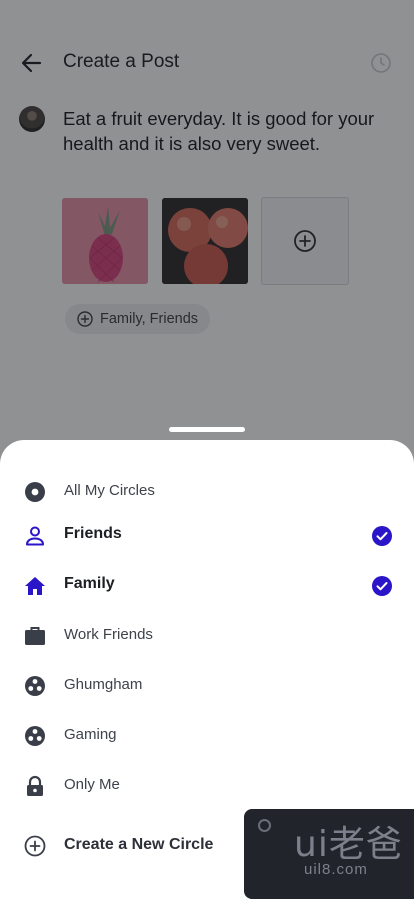  What do you see at coordinates (35, 536) in the screenshot?
I see `person-icon` at bounding box center [35, 536].